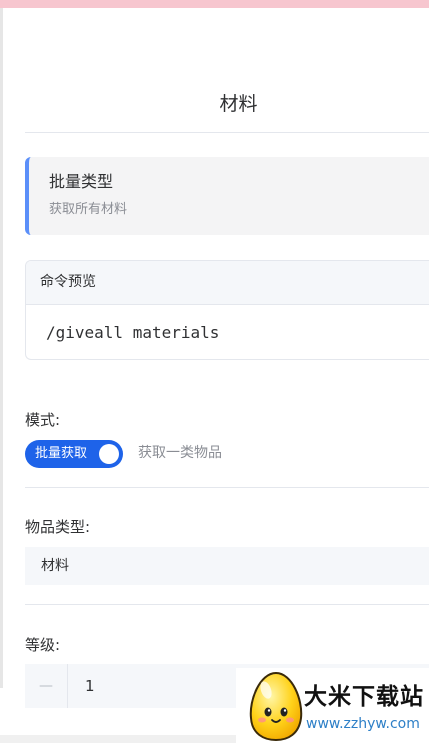 The image size is (429, 743). Describe the element at coordinates (227, 132) in the screenshot. I see `title-divider` at that location.